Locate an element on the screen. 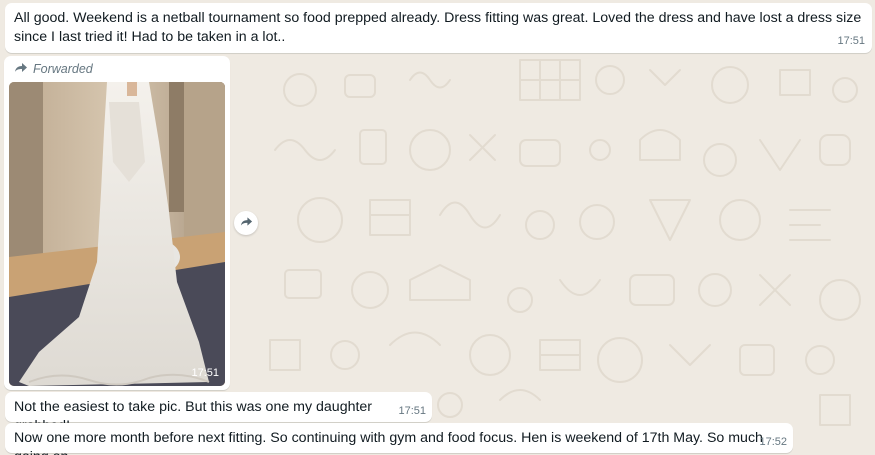 This screenshot has height=455, width=875. forward-arrow-icon is located at coordinates (21, 69).